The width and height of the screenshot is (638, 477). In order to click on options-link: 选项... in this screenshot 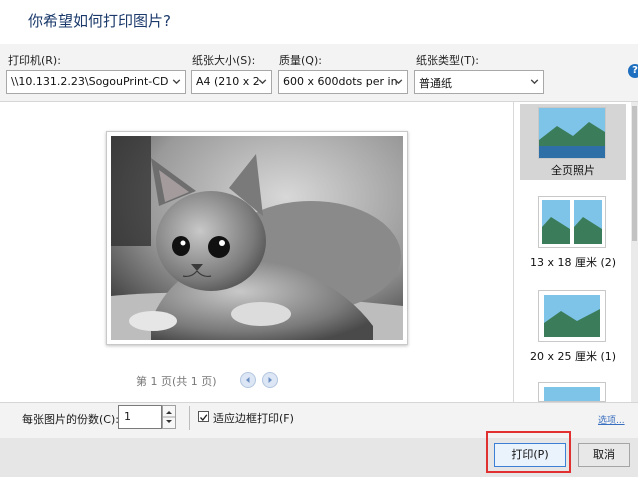, I will do `click(611, 419)`.